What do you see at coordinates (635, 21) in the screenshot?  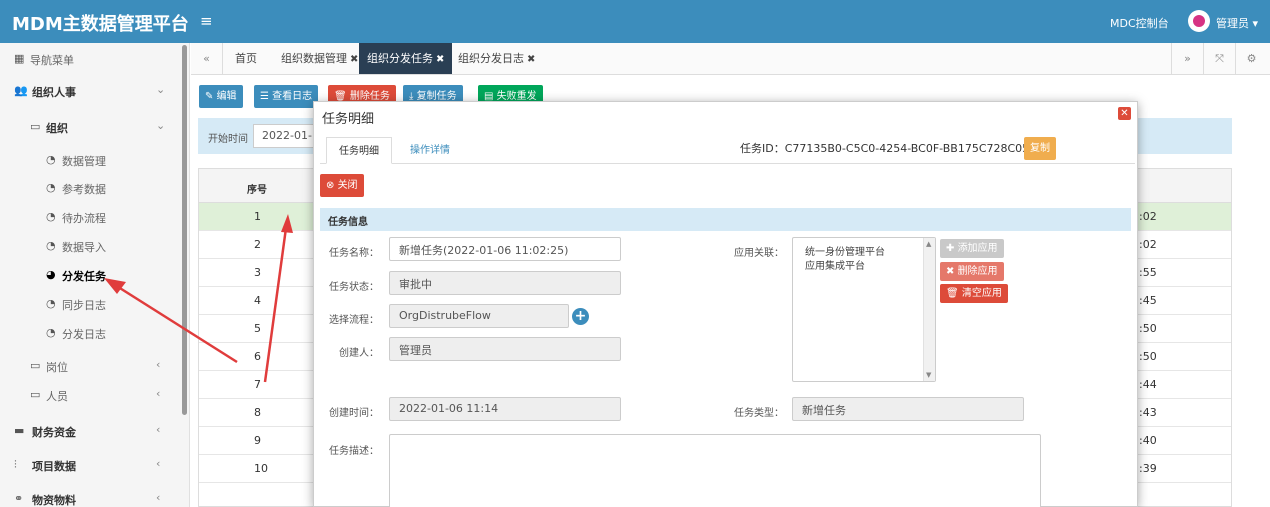 I see `top-header: MDM主数据管理平台 ≡ MDC控制台 管理员 ▾` at bounding box center [635, 21].